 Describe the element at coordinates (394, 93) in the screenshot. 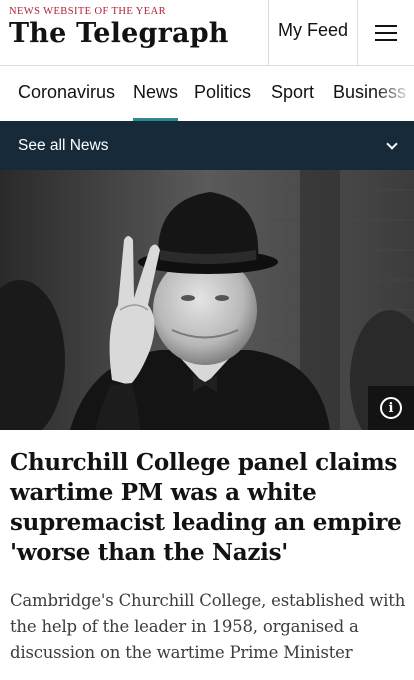

I see `nav-scroll-fade` at that location.